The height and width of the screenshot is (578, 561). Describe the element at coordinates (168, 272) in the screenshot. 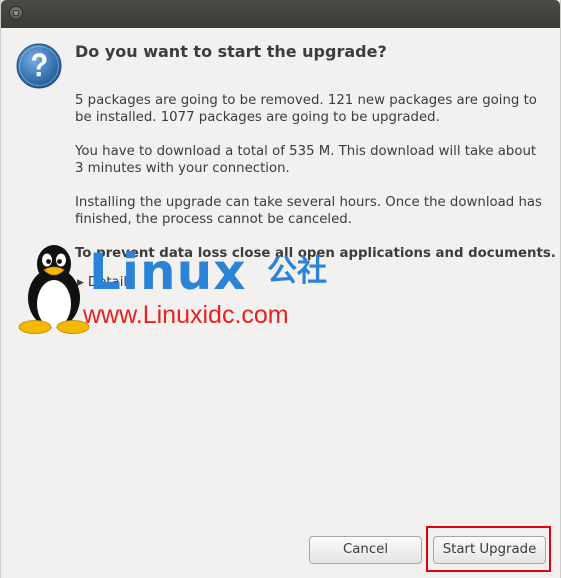

I see `watermark-brand: Linux` at that location.